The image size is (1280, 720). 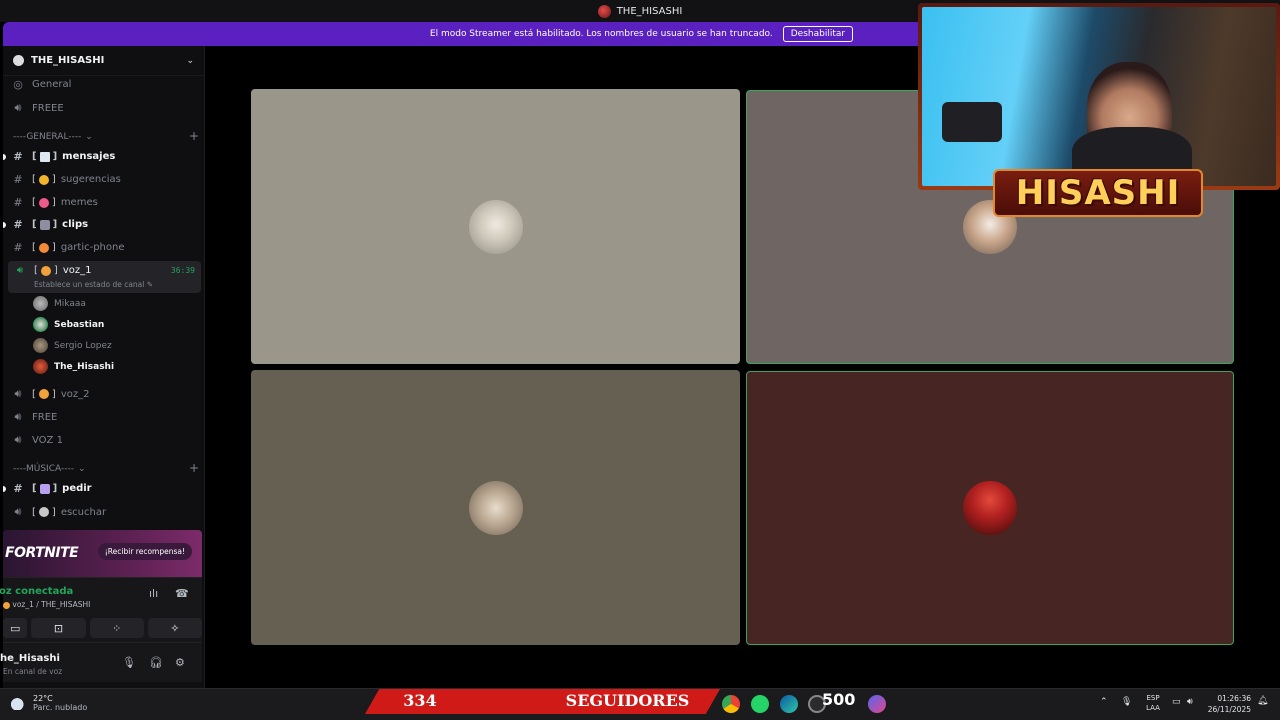 I want to click on book-emoji-icon, so click(x=44, y=156).